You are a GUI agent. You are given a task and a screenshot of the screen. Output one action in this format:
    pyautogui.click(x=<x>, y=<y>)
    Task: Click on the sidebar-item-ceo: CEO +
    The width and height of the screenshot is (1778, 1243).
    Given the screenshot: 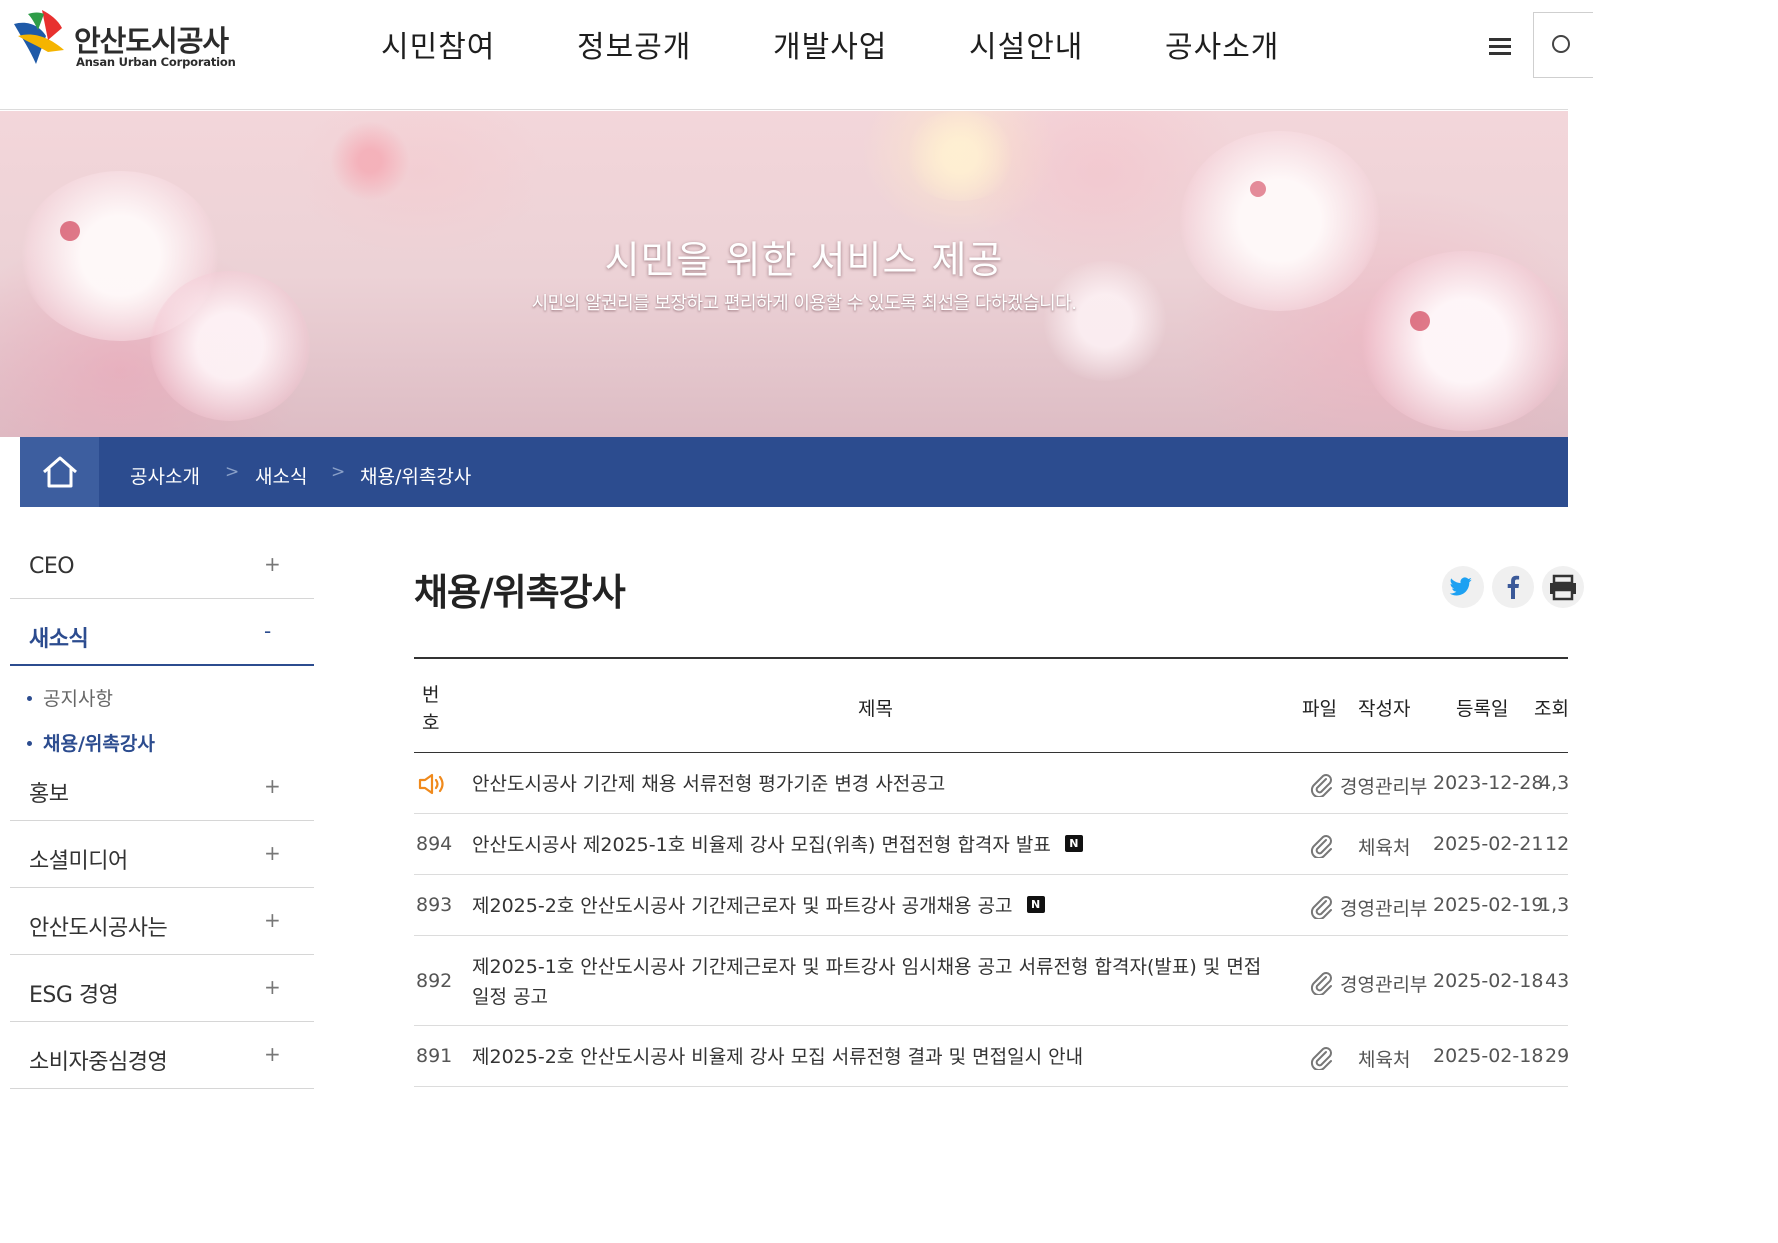 What is the action you would take?
    pyautogui.click(x=162, y=565)
    